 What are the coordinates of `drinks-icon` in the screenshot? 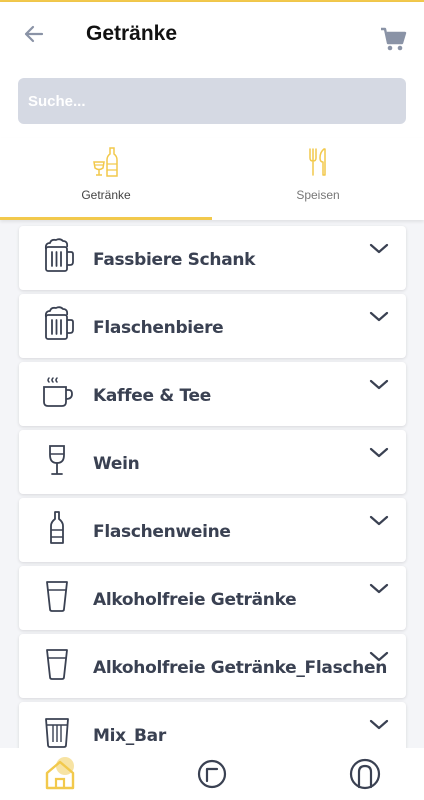 It's located at (105, 162).